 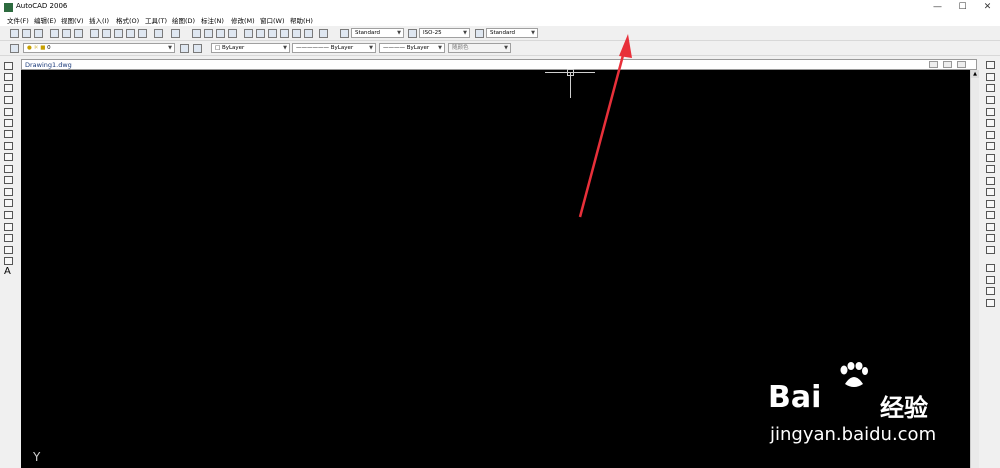 I want to click on region-icon, so click(x=8, y=250).